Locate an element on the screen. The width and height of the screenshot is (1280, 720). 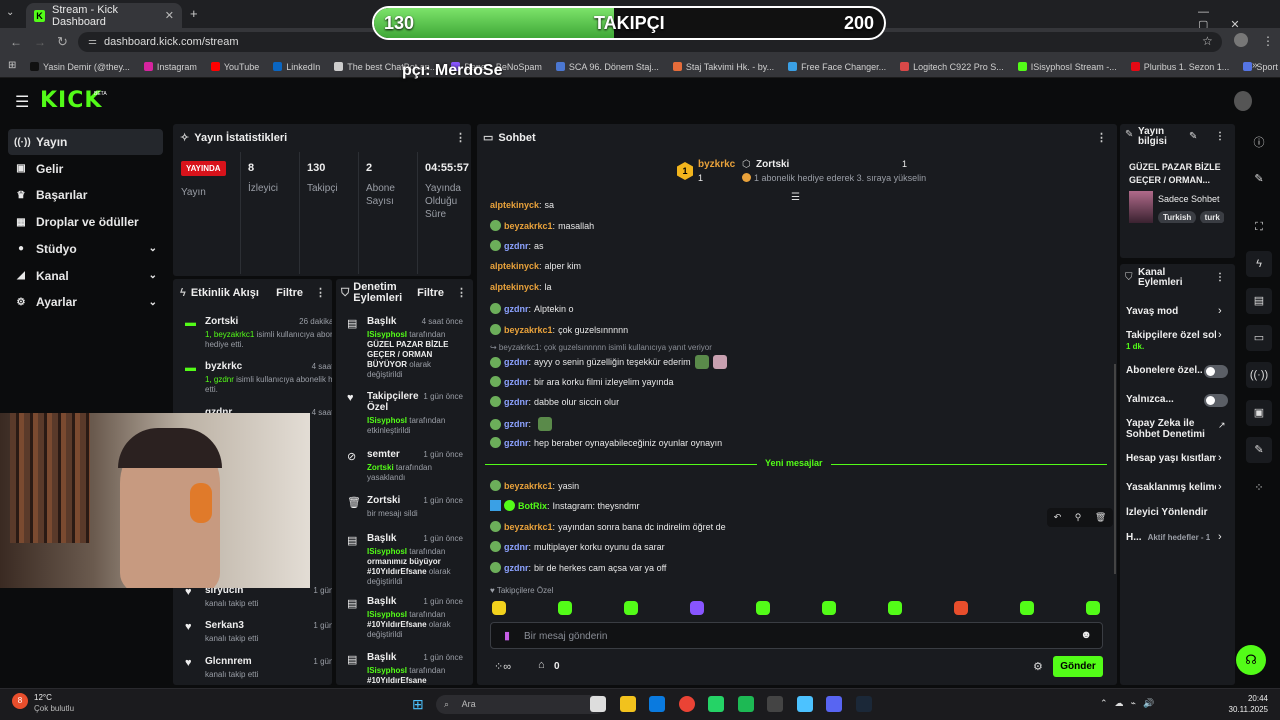
pin-icon: ⚲ is located at coordinates (1078, 517).